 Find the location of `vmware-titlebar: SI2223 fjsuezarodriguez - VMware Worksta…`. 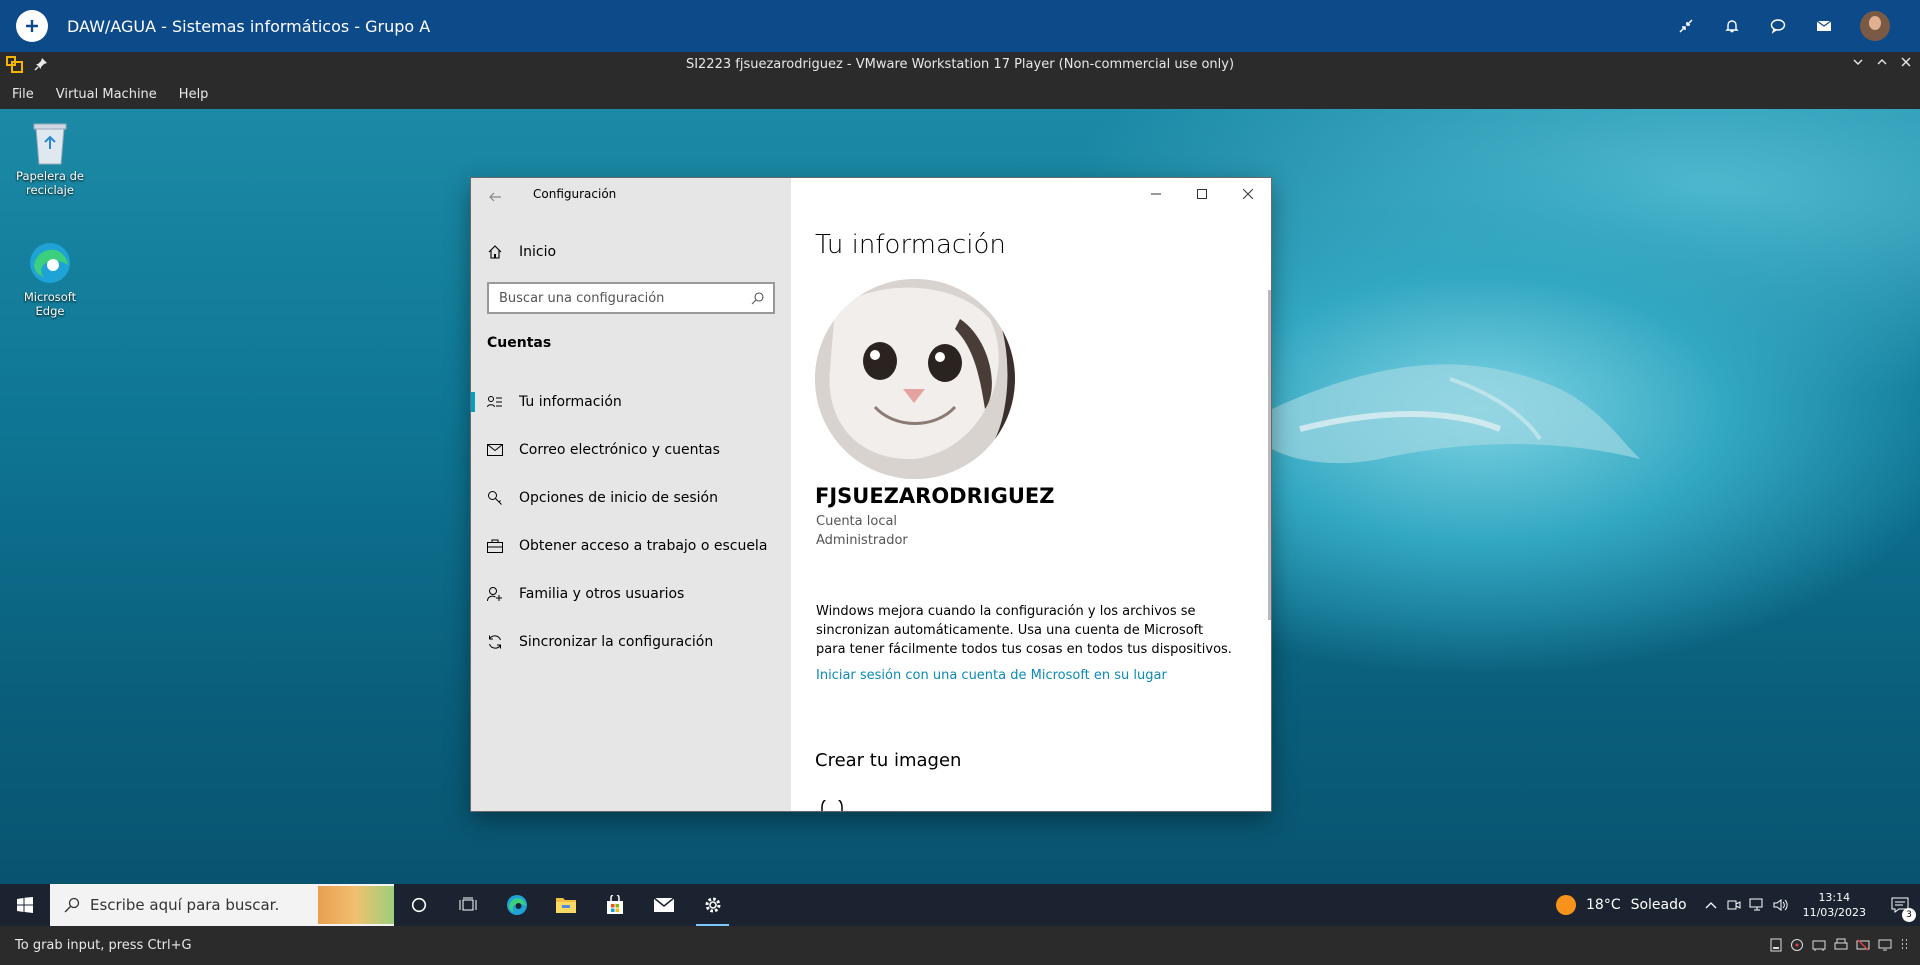

vmware-titlebar: SI2223 fjsuezarodriguez - VMware Worksta… is located at coordinates (960, 65).